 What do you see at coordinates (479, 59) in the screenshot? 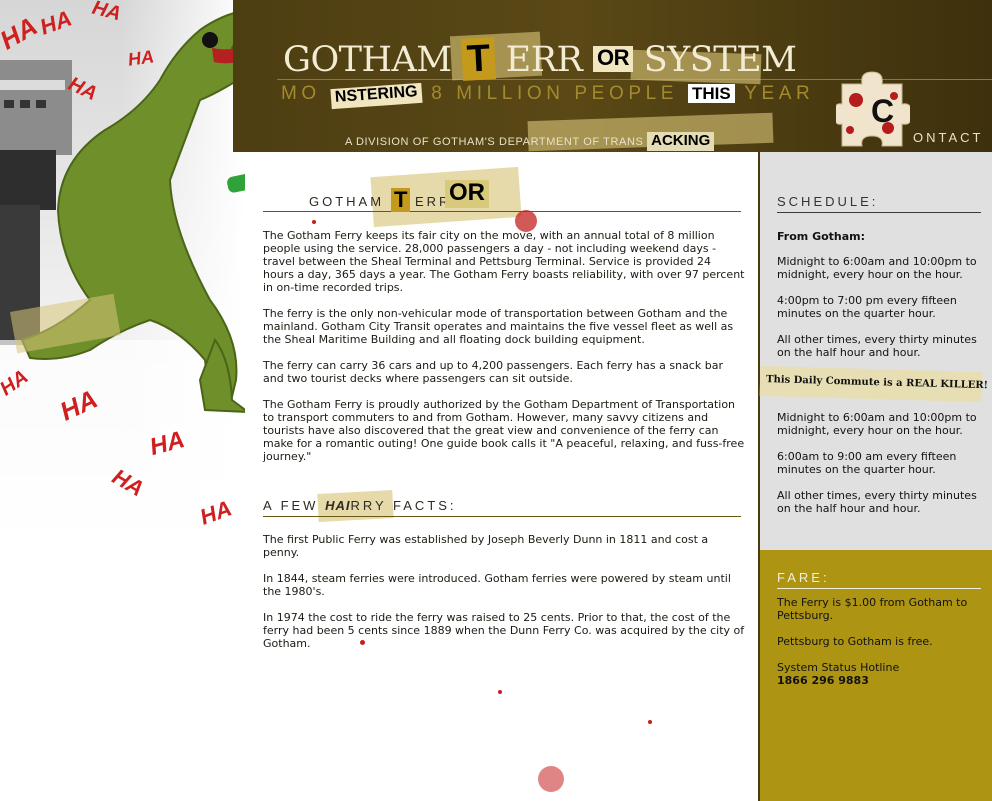
I see `title-cutout-t: T` at bounding box center [479, 59].